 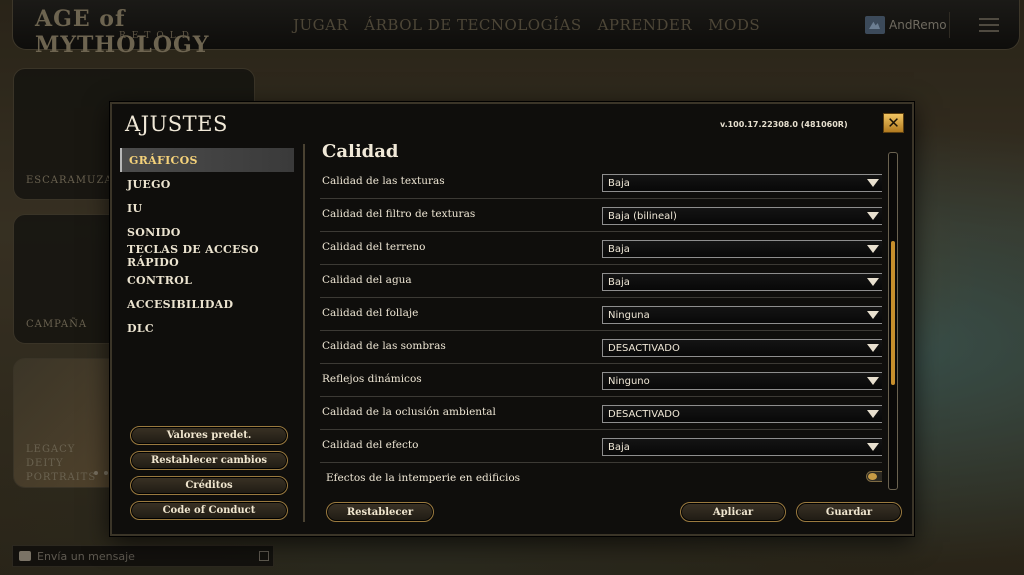 I want to click on settings-scrollbar, so click(x=893, y=321).